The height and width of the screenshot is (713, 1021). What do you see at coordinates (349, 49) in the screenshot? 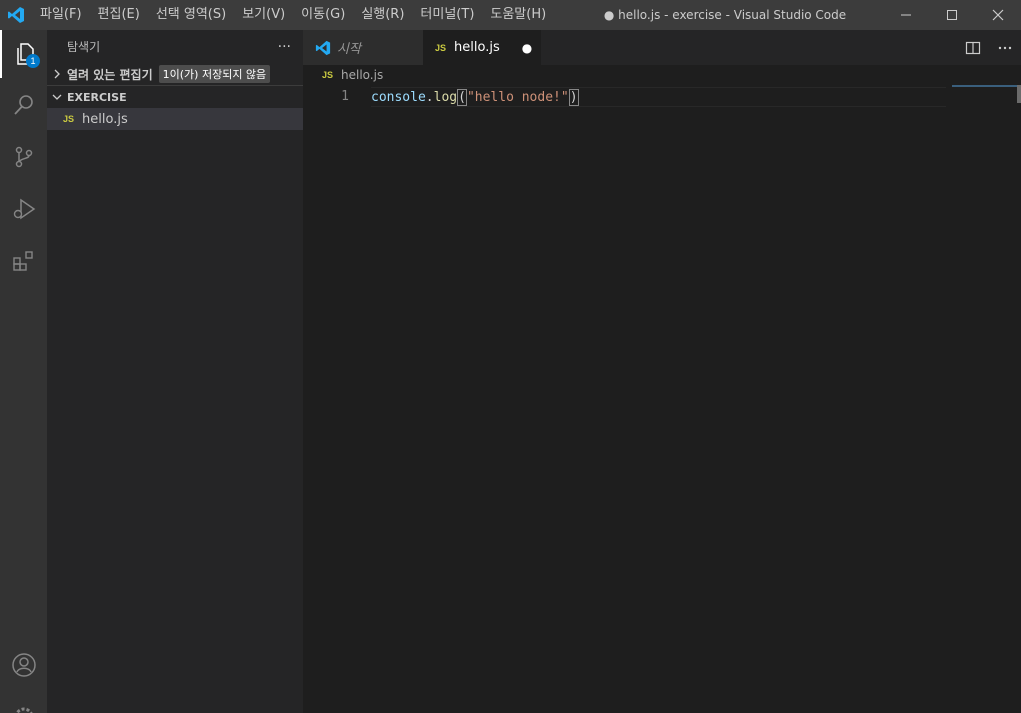
I see `tab-label: 시작` at bounding box center [349, 49].